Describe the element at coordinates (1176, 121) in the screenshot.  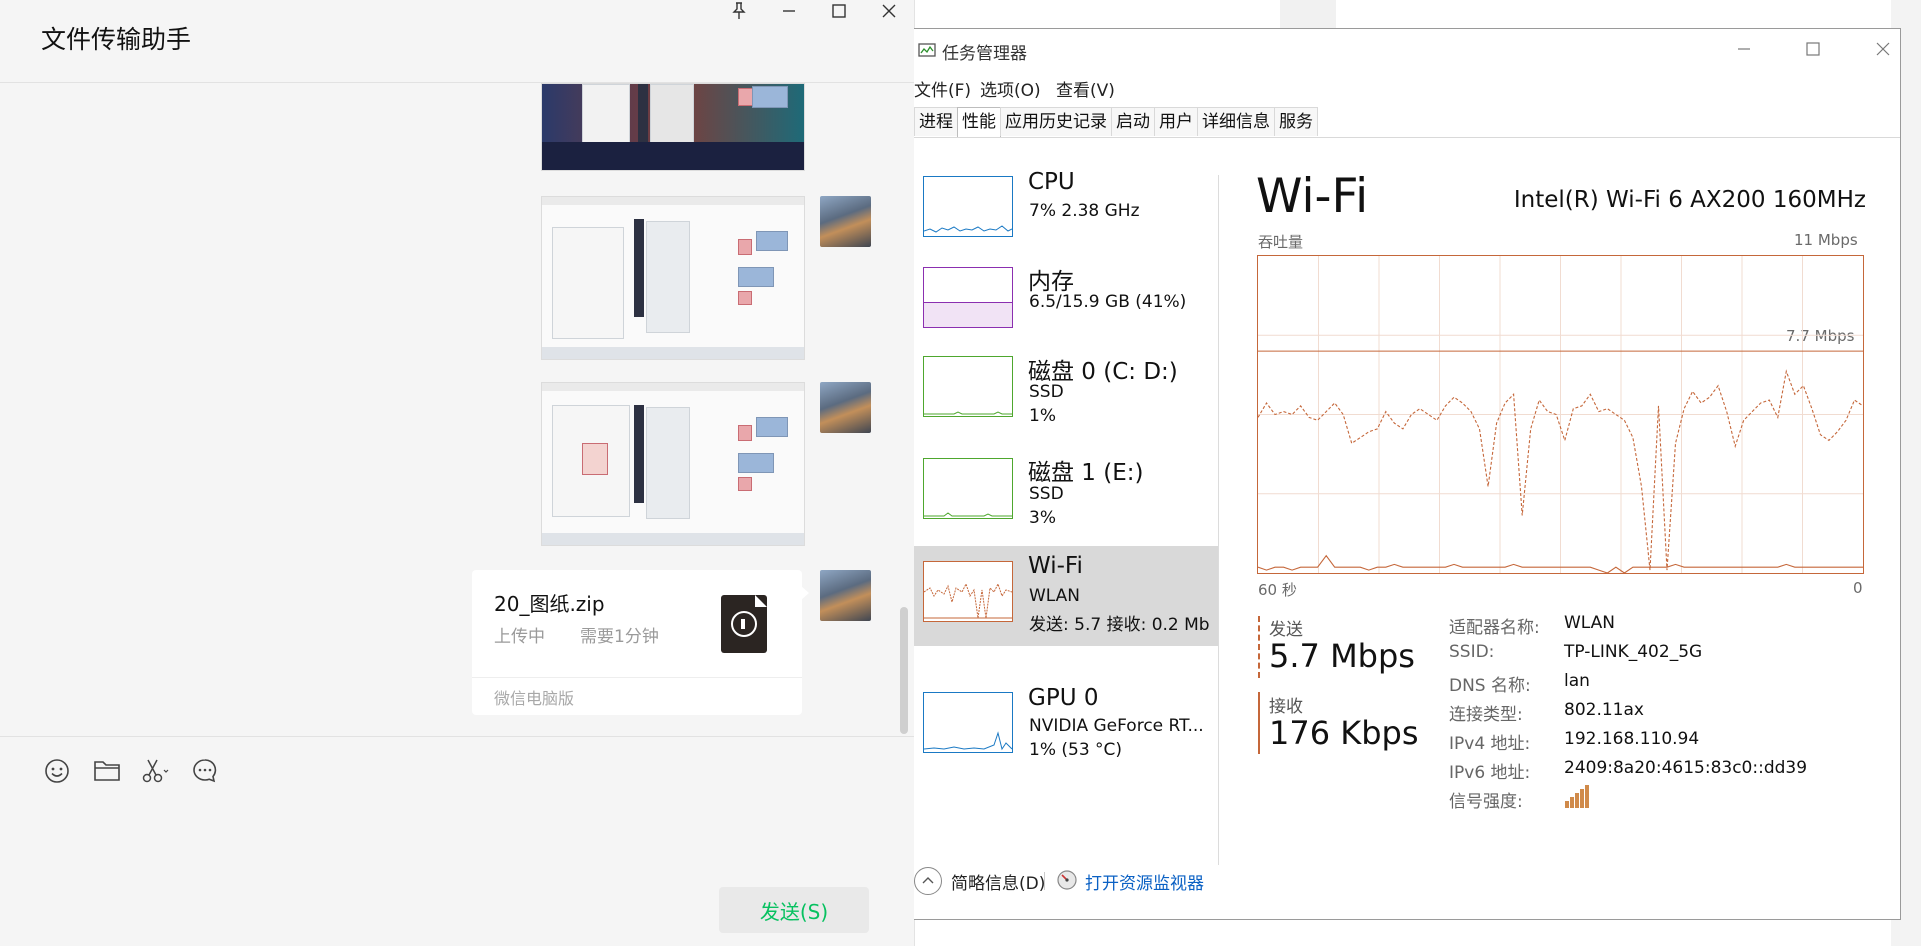
I see `tab-users: 用户` at that location.